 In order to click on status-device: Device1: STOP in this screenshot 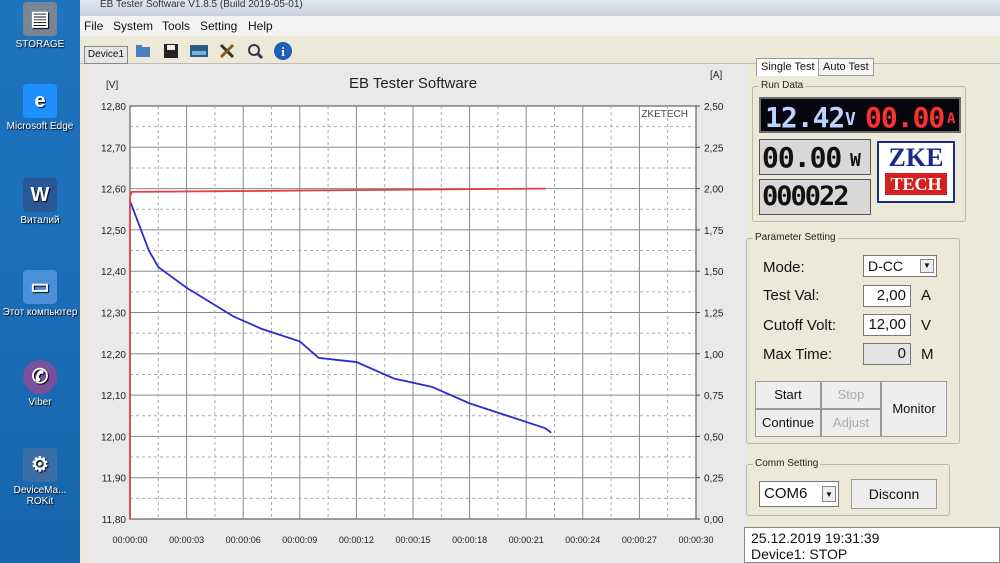, I will do `click(799, 554)`.